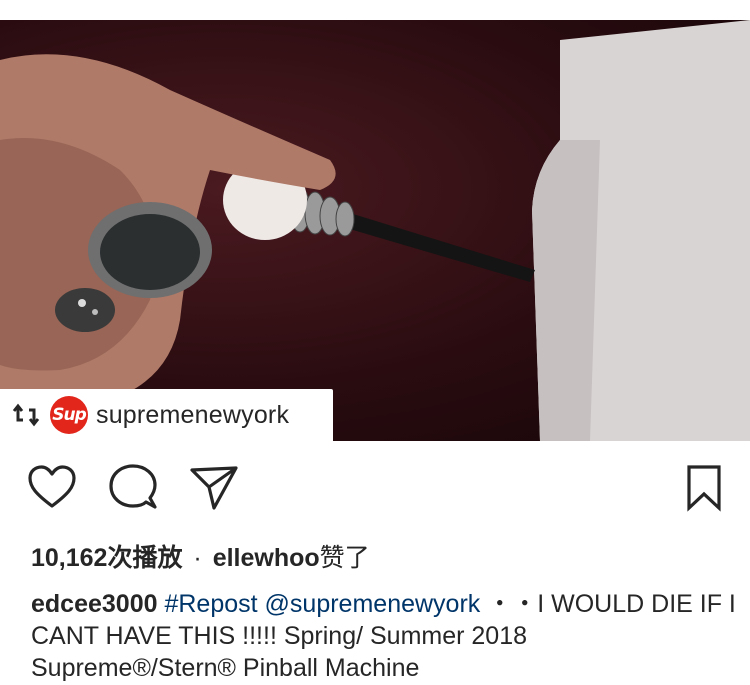  Describe the element at coordinates (94, 604) in the screenshot. I see `caption-username: edcee3000` at that location.